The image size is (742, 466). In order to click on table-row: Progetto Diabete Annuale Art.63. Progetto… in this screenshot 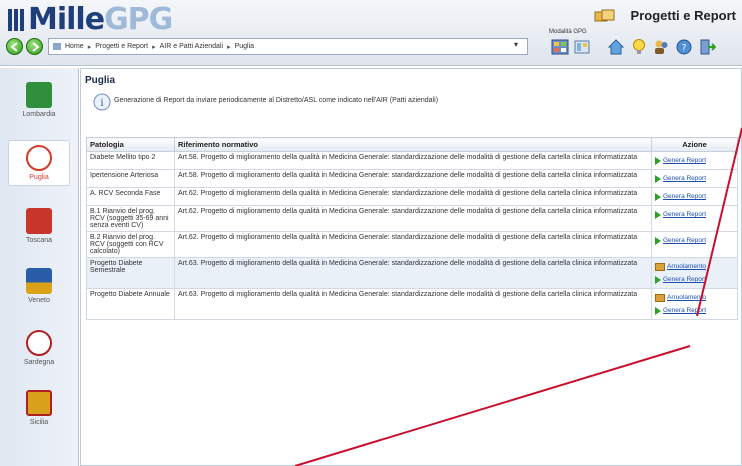, I will do `click(412, 304)`.